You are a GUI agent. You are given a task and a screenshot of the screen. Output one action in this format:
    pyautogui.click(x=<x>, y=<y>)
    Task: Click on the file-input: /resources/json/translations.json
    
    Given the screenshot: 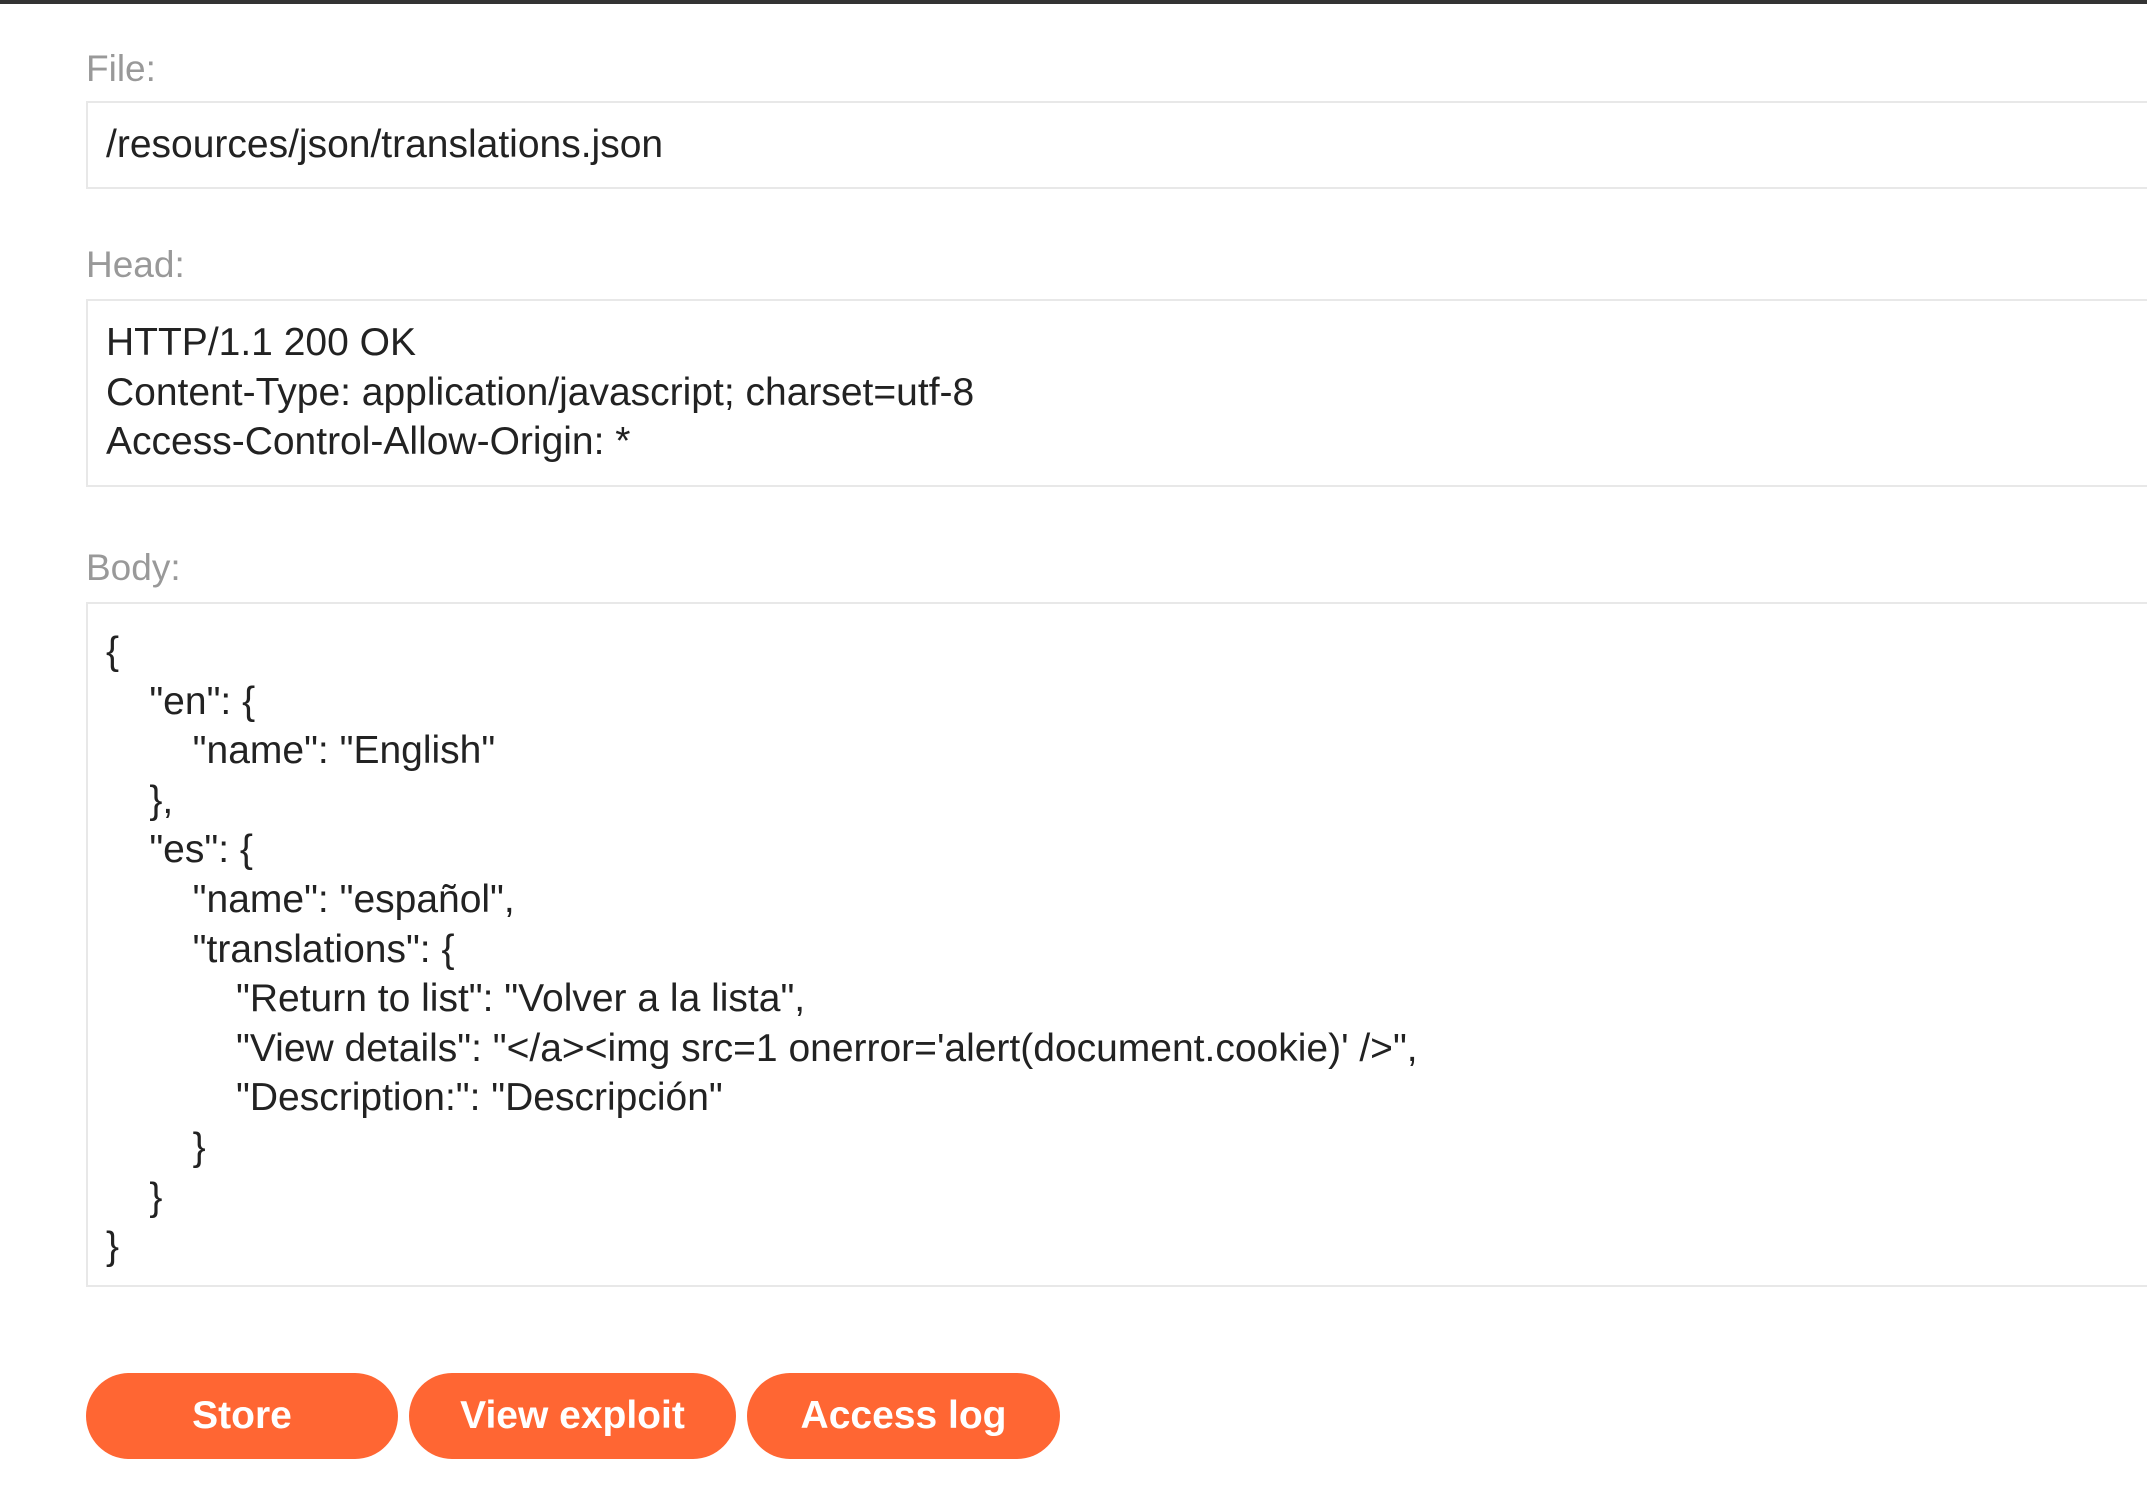 What is the action you would take?
    pyautogui.click(x=1116, y=145)
    